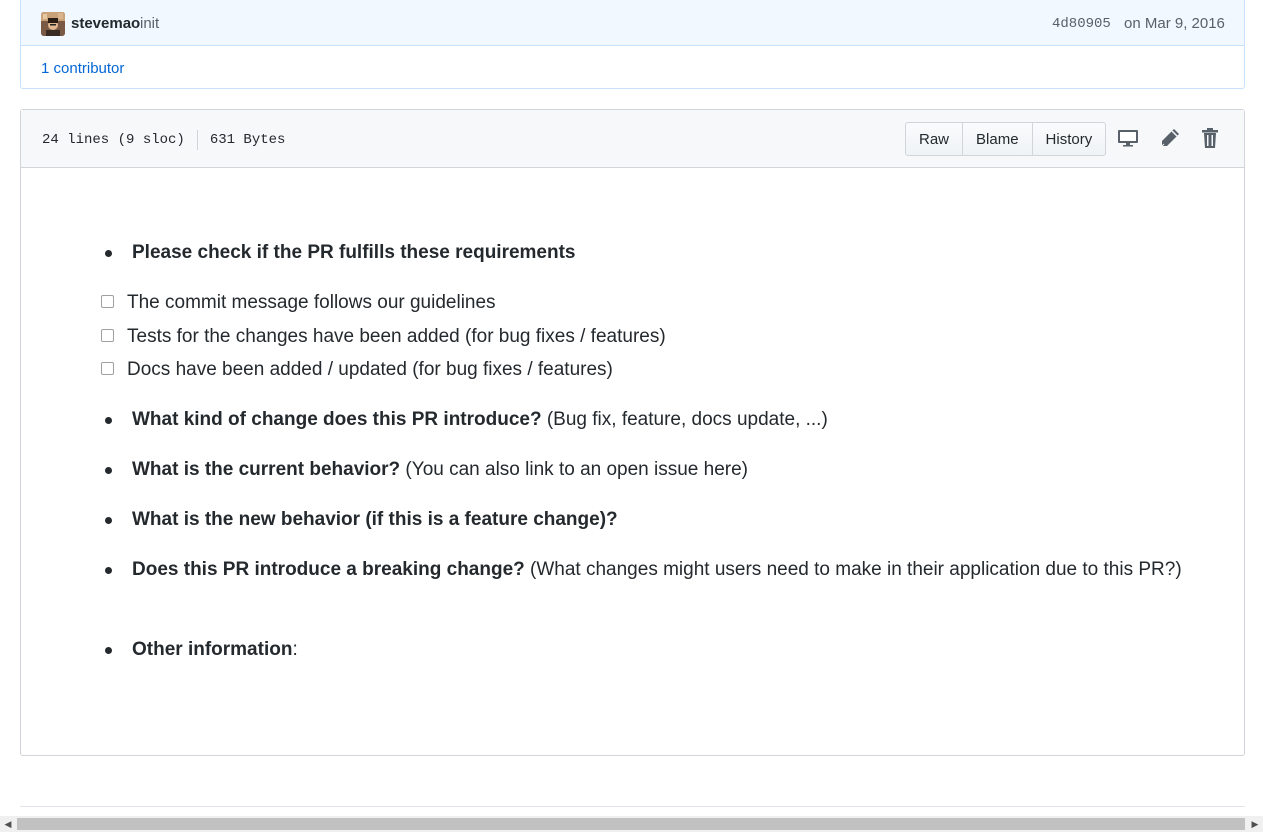 This screenshot has height=832, width=1263. Describe the element at coordinates (1255, 824) in the screenshot. I see `scroll-right-arrow-icon: ▶` at that location.